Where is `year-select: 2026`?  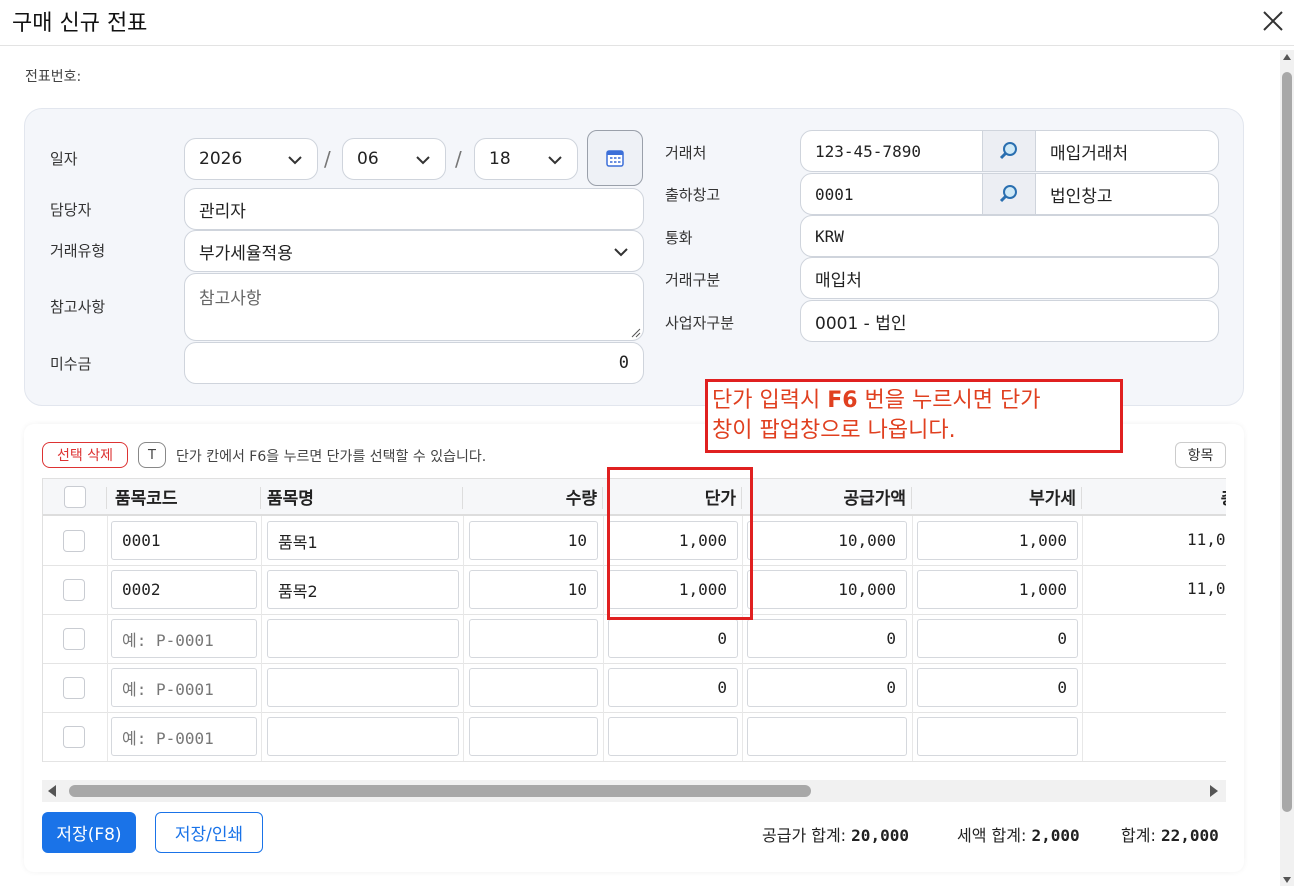 year-select: 2026 is located at coordinates (251, 159).